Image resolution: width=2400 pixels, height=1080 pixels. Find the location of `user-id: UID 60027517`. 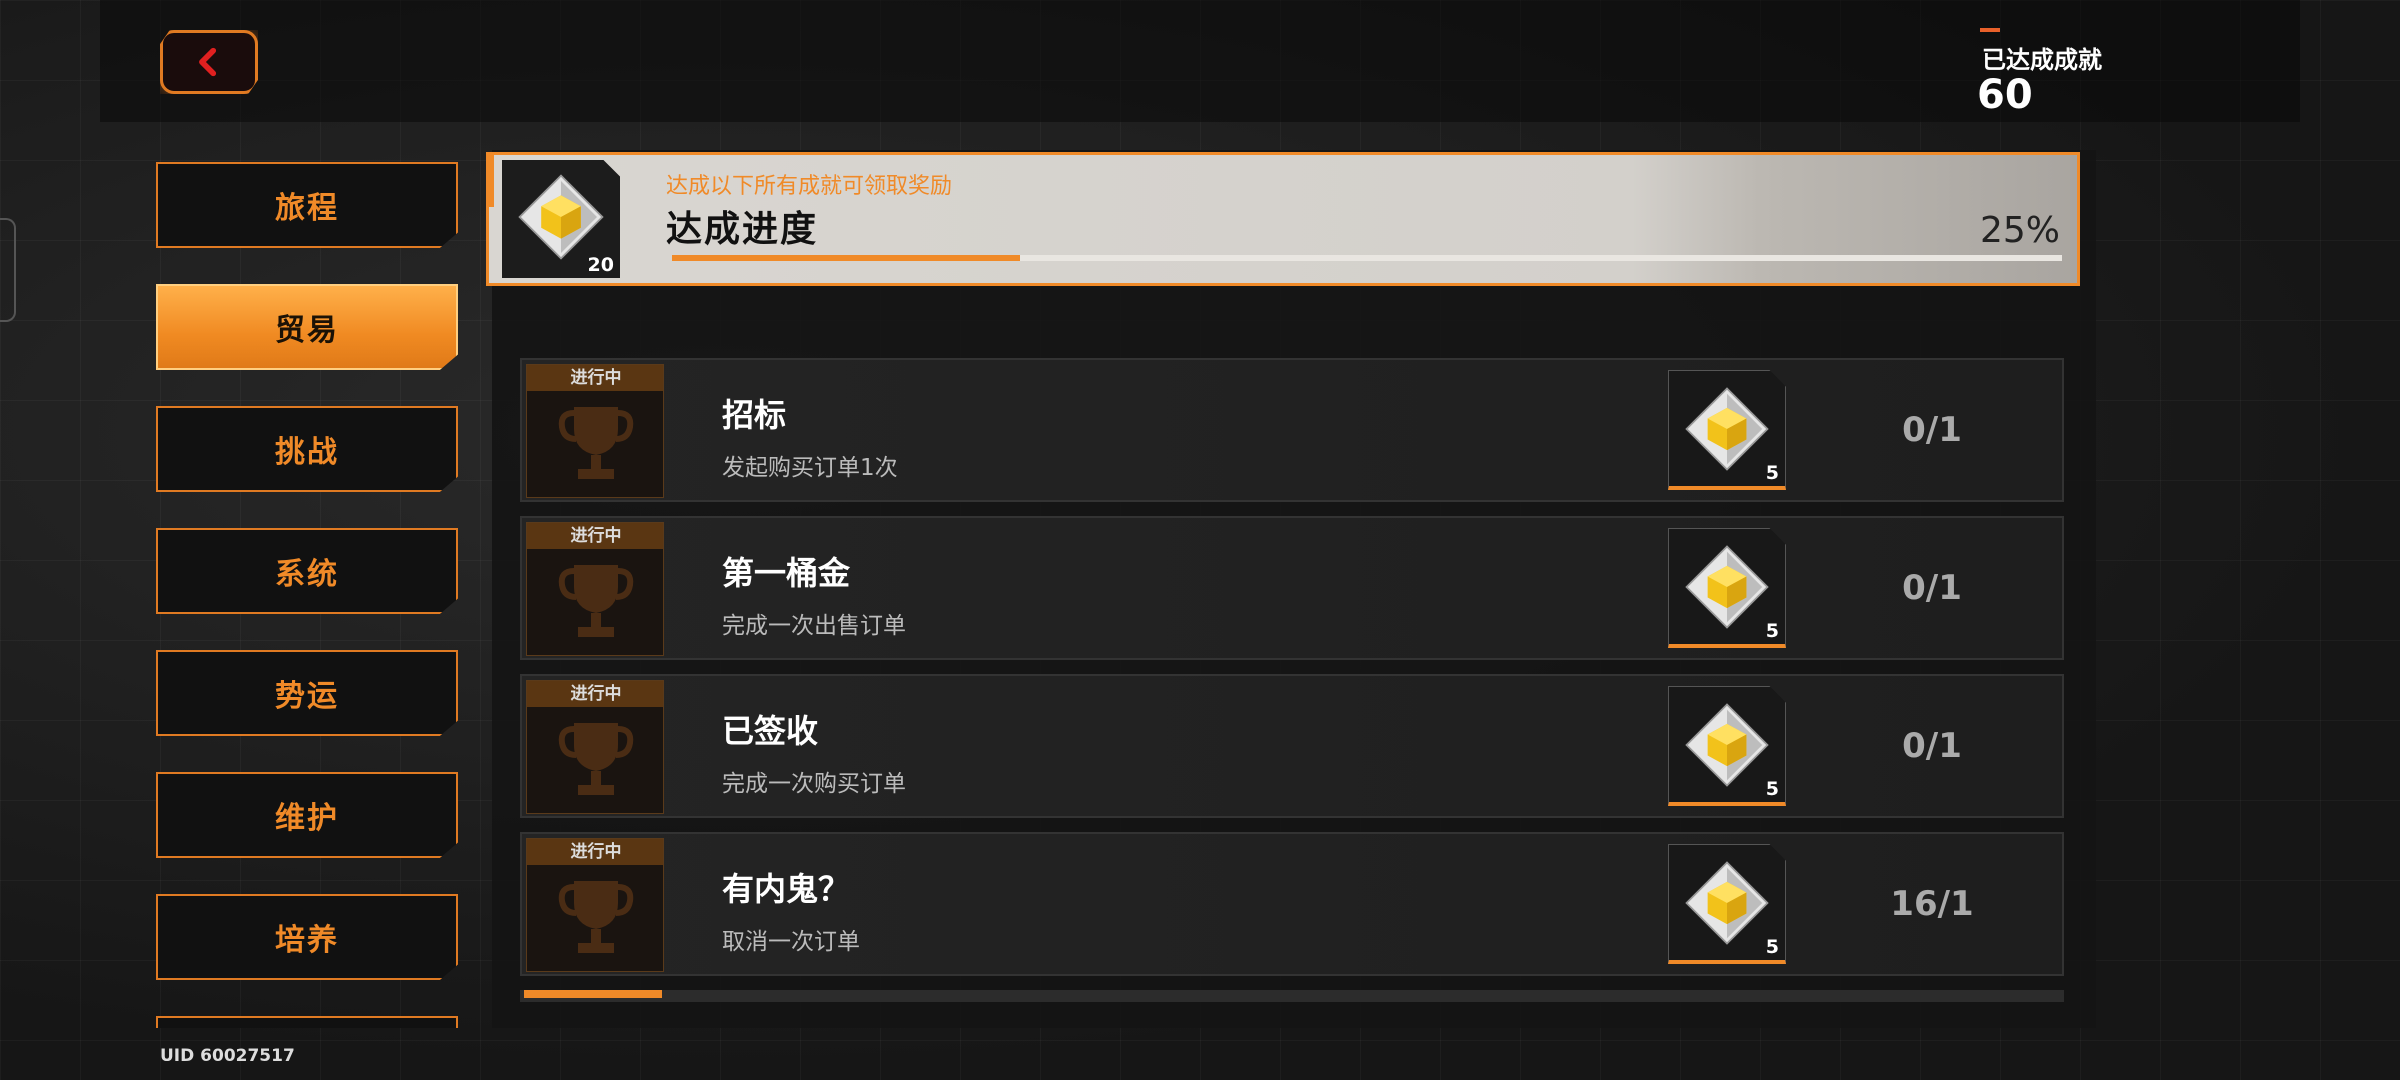

user-id: UID 60027517 is located at coordinates (227, 1056).